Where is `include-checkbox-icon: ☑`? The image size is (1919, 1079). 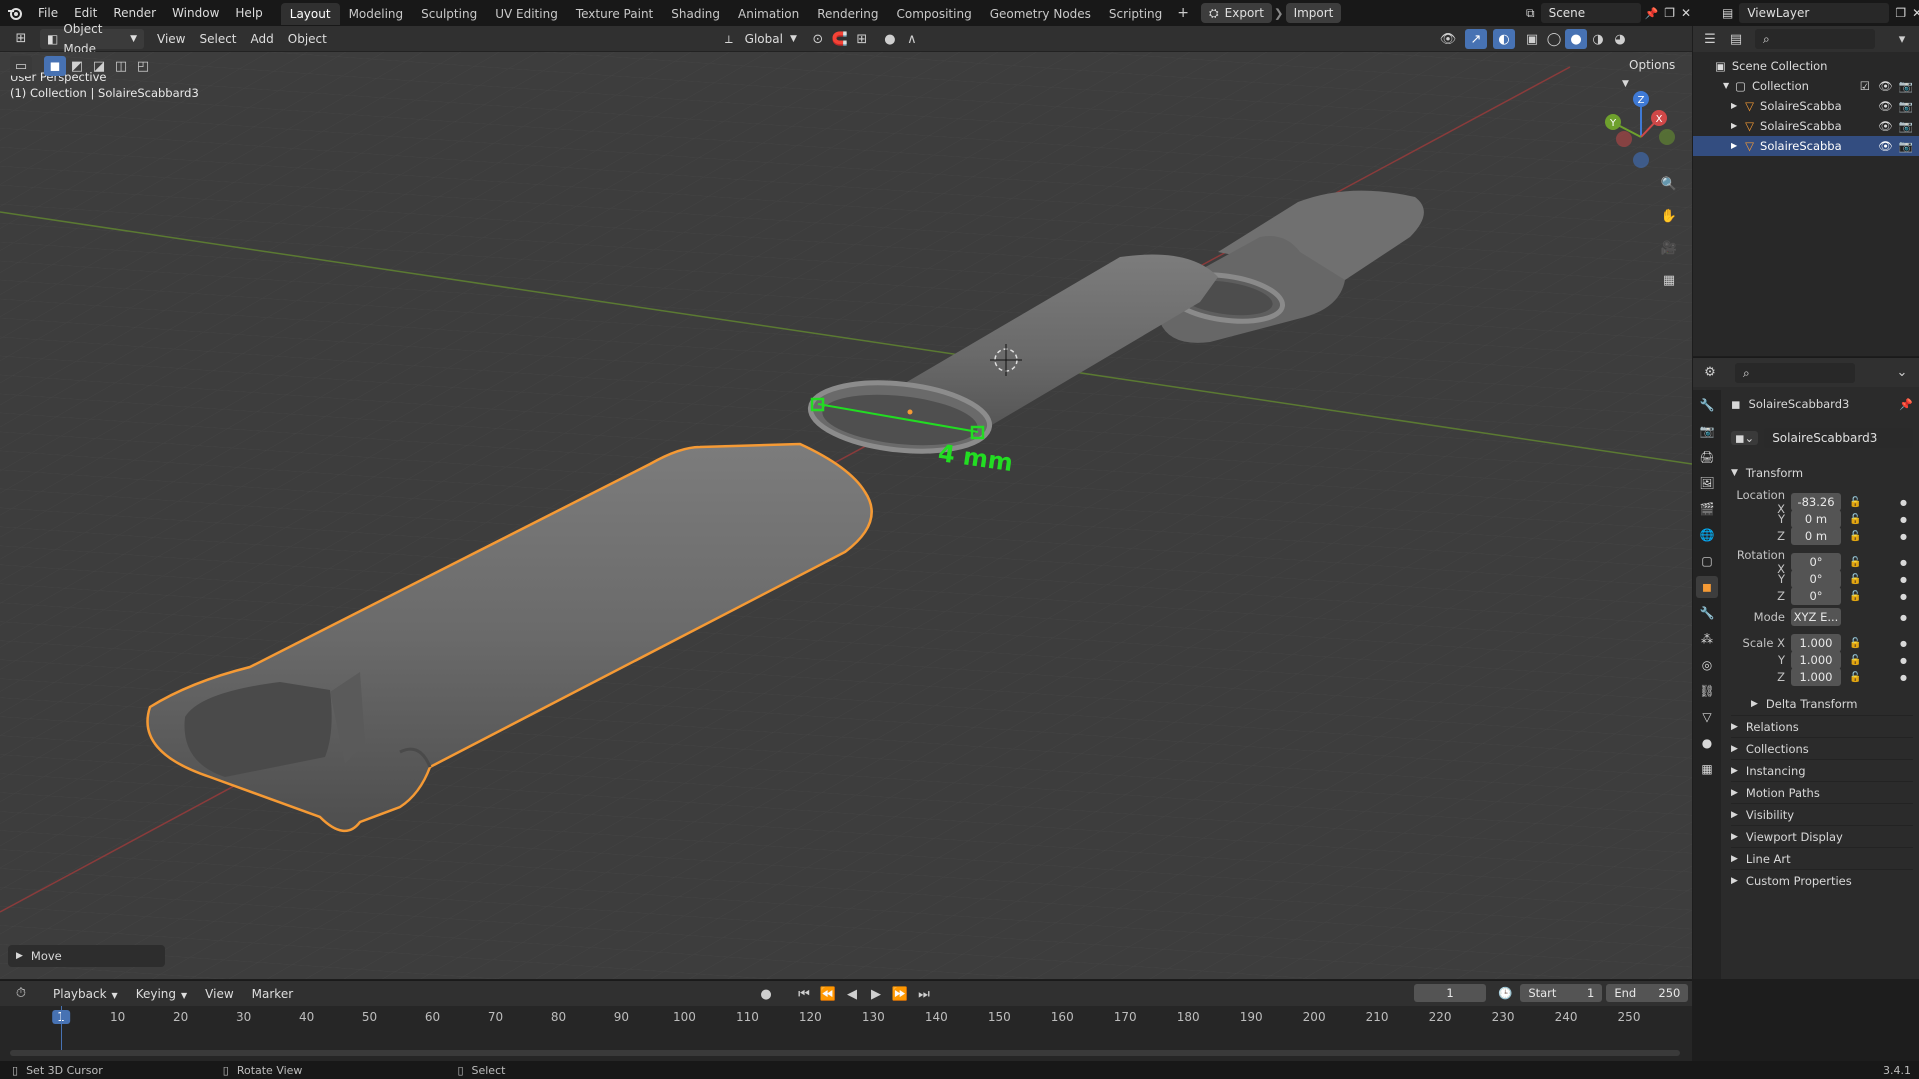
include-checkbox-icon: ☑ is located at coordinates (1865, 86).